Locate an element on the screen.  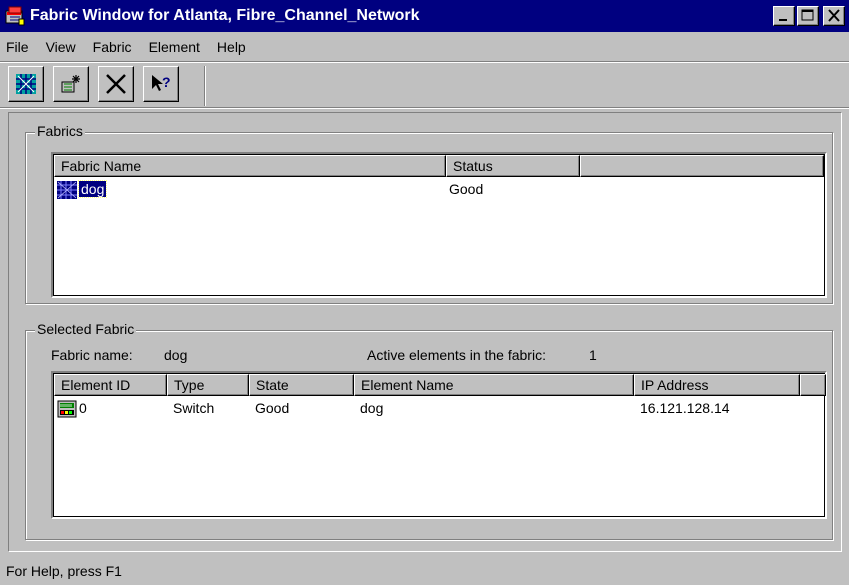
fabrics-group-label: Fabrics is located at coordinates (60, 131).